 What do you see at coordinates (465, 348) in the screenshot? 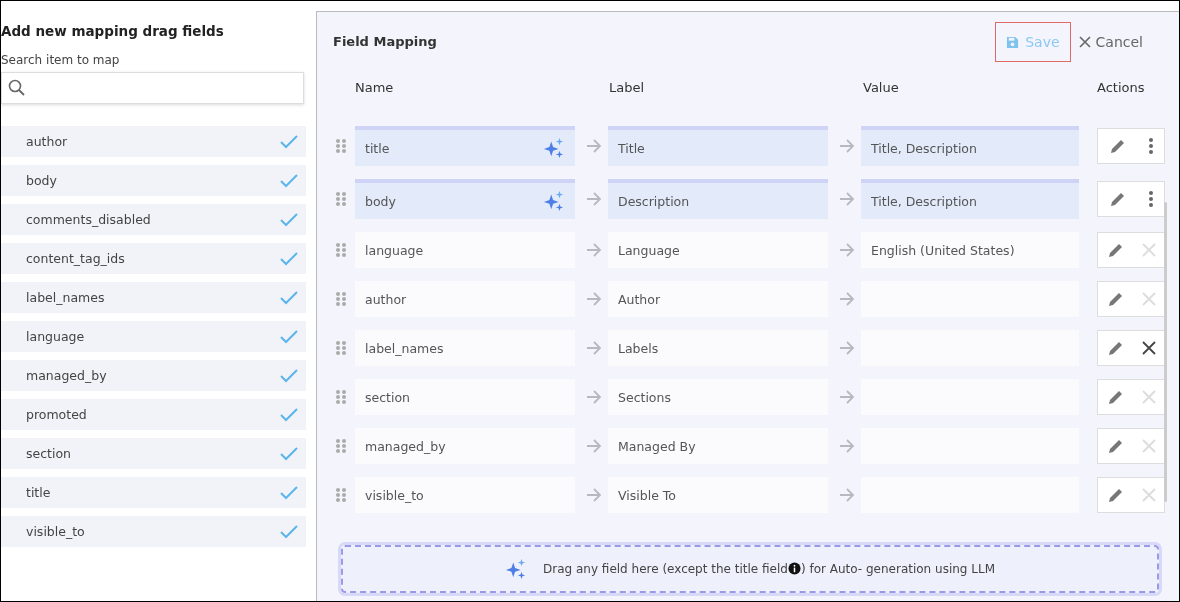
I see `name-field: label_names` at bounding box center [465, 348].